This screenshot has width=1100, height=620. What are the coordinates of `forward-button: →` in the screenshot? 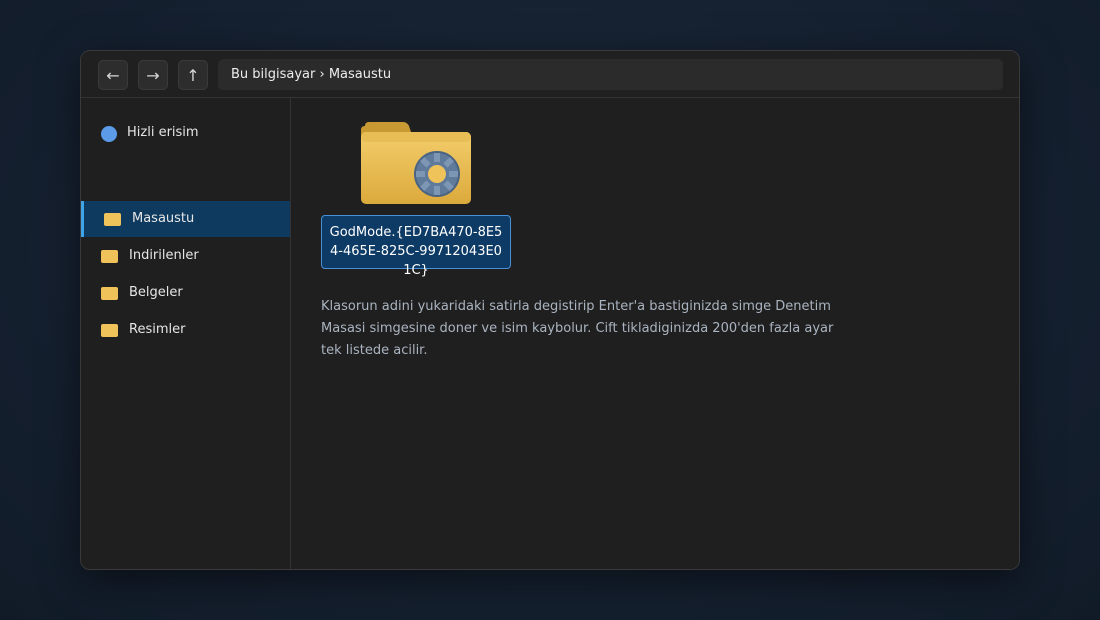 It's located at (153, 75).